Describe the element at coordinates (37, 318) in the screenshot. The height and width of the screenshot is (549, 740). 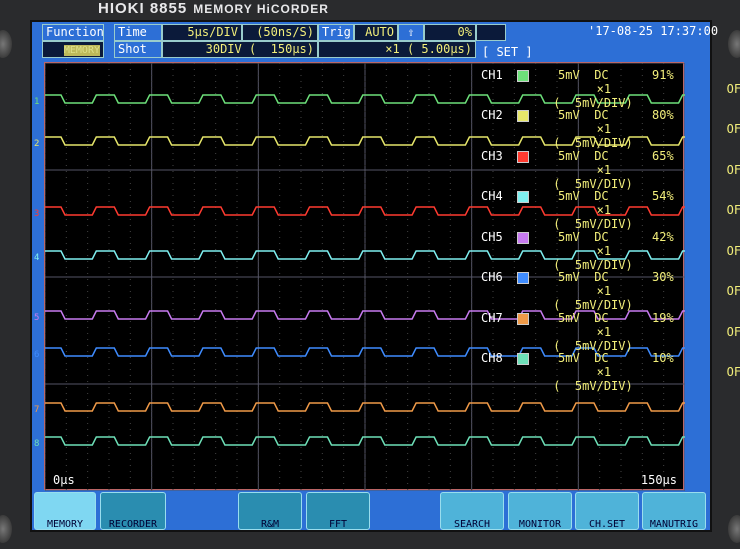
I see `channel-number: 5` at that location.